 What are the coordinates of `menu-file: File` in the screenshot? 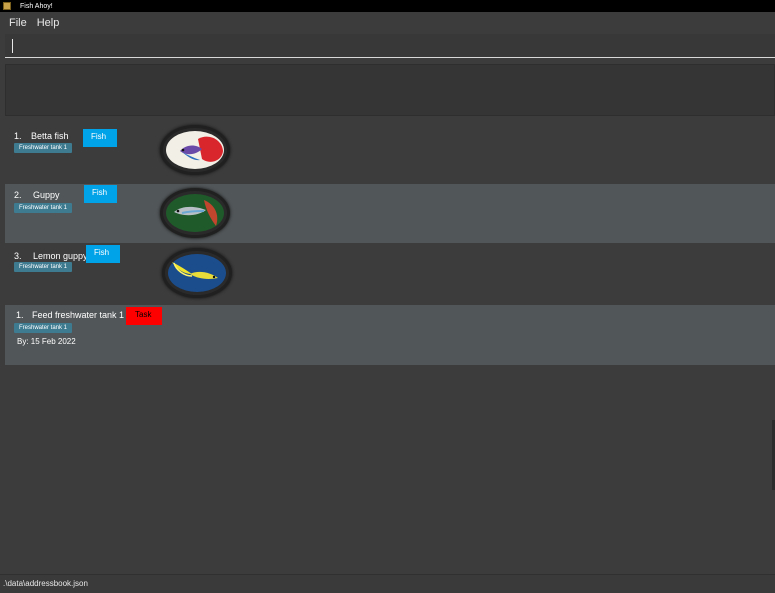 It's located at (18, 23).